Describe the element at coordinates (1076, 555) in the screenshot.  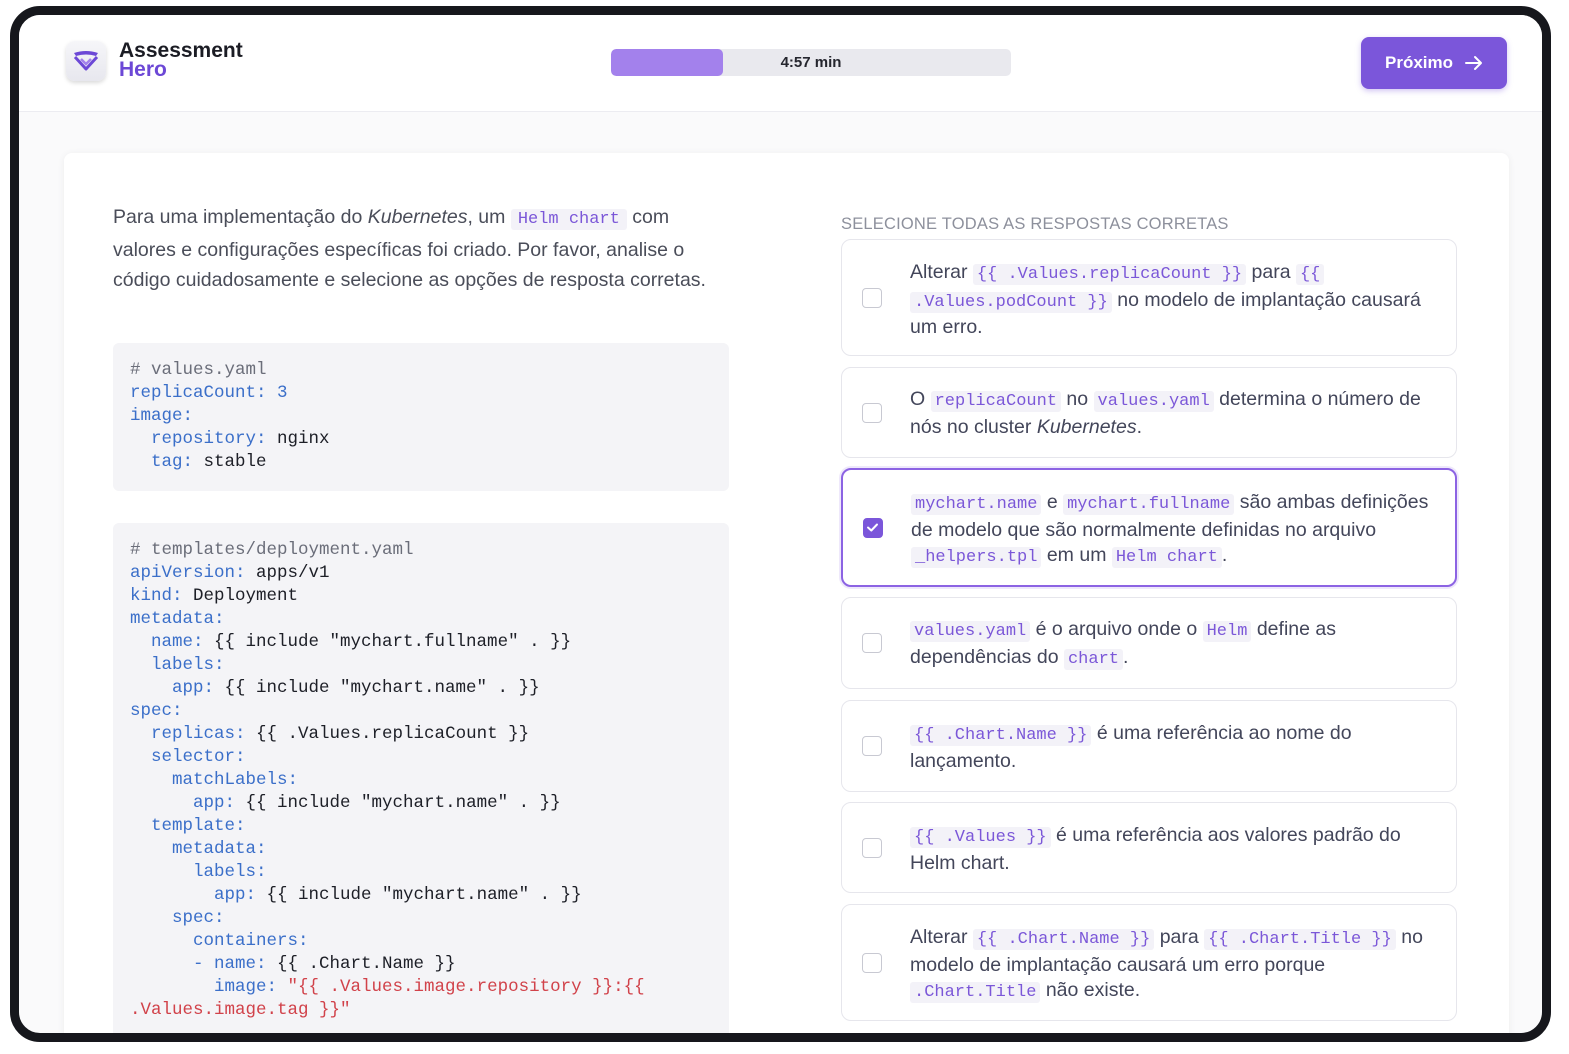
I see `option-text-part: em um` at that location.